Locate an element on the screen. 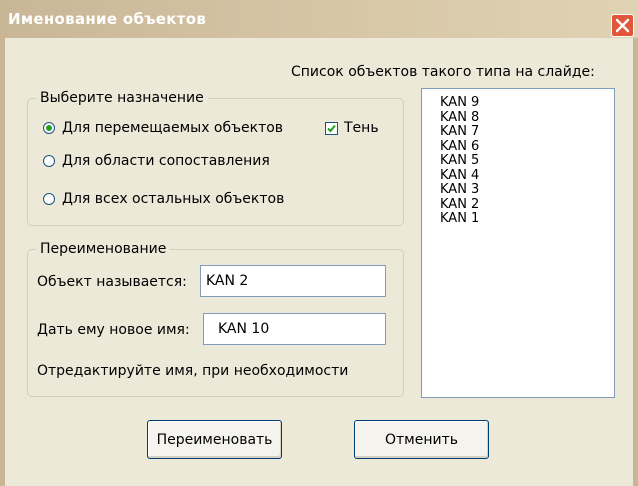 This screenshot has width=638, height=486. new-name-input: KAN 10 is located at coordinates (294, 329).